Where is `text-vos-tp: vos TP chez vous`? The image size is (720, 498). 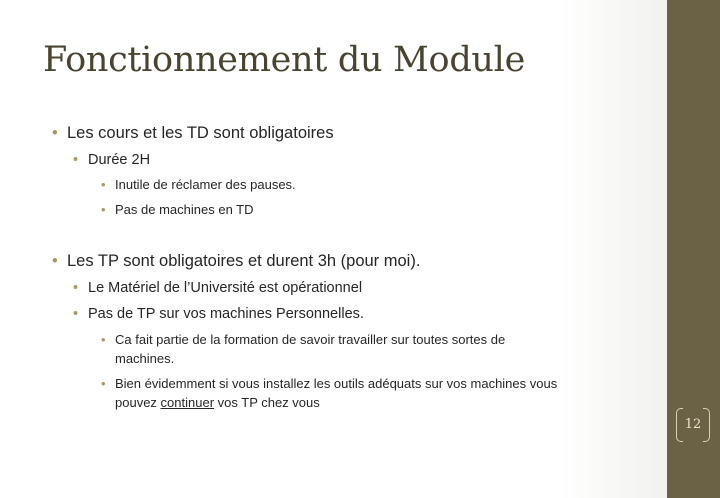
text-vos-tp: vos TP chez vous is located at coordinates (267, 402).